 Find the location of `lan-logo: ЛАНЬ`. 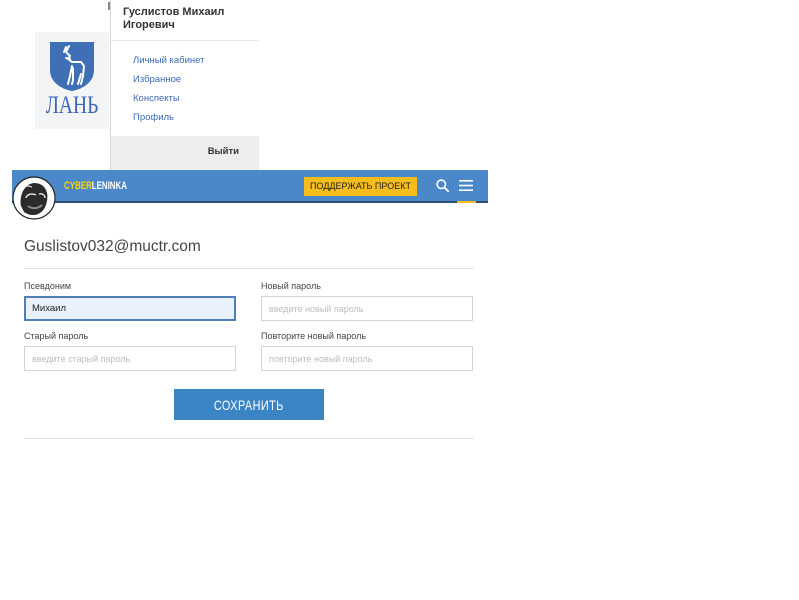

lan-logo: ЛАНЬ is located at coordinates (72, 80).